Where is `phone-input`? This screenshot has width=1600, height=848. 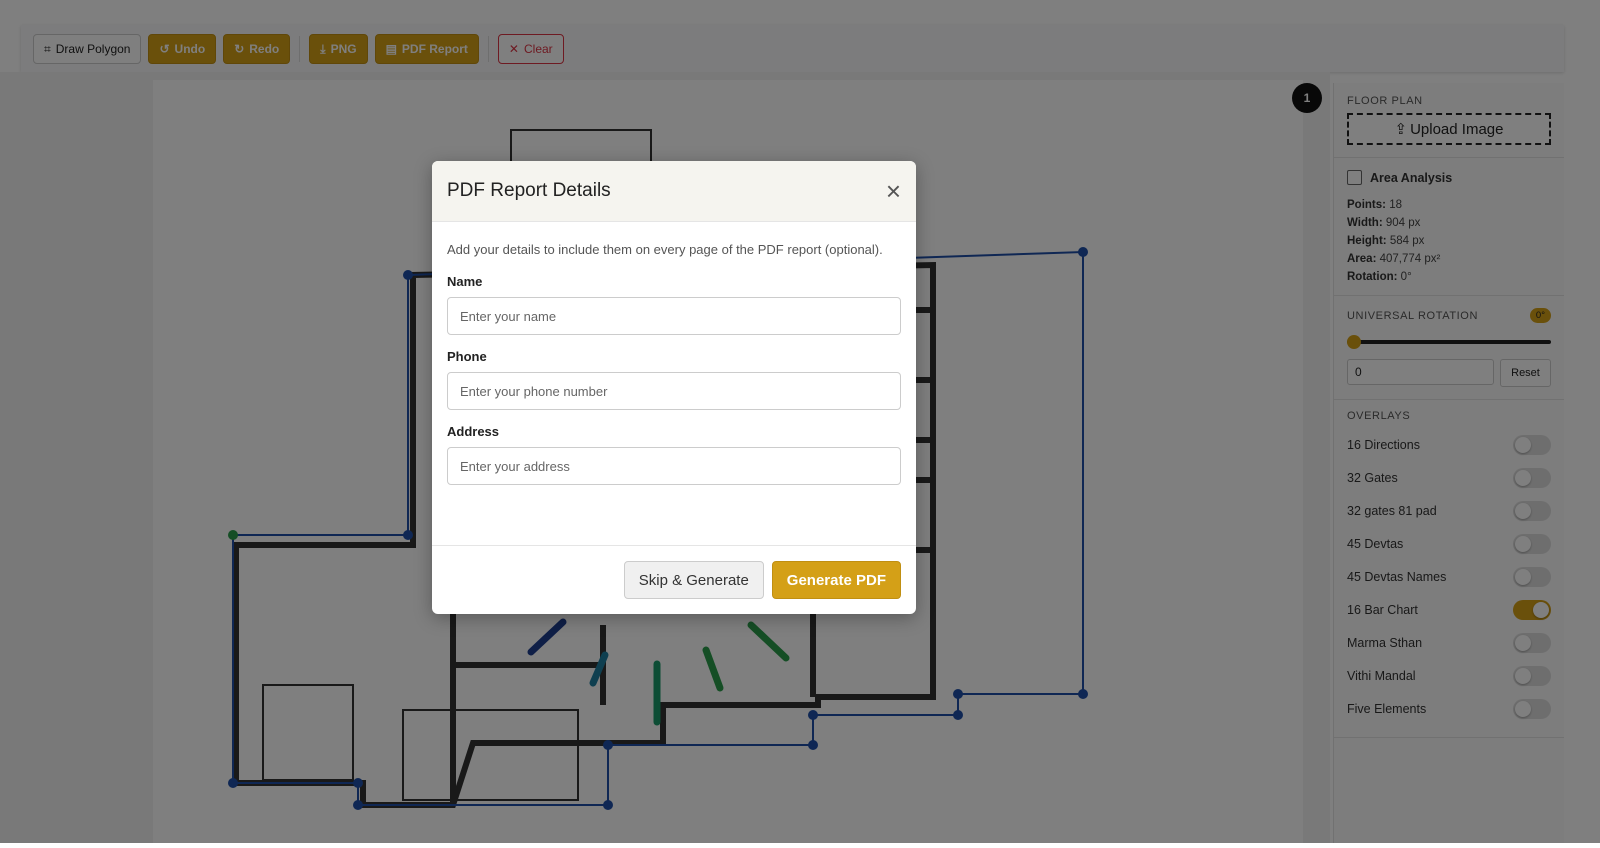
phone-input is located at coordinates (674, 391).